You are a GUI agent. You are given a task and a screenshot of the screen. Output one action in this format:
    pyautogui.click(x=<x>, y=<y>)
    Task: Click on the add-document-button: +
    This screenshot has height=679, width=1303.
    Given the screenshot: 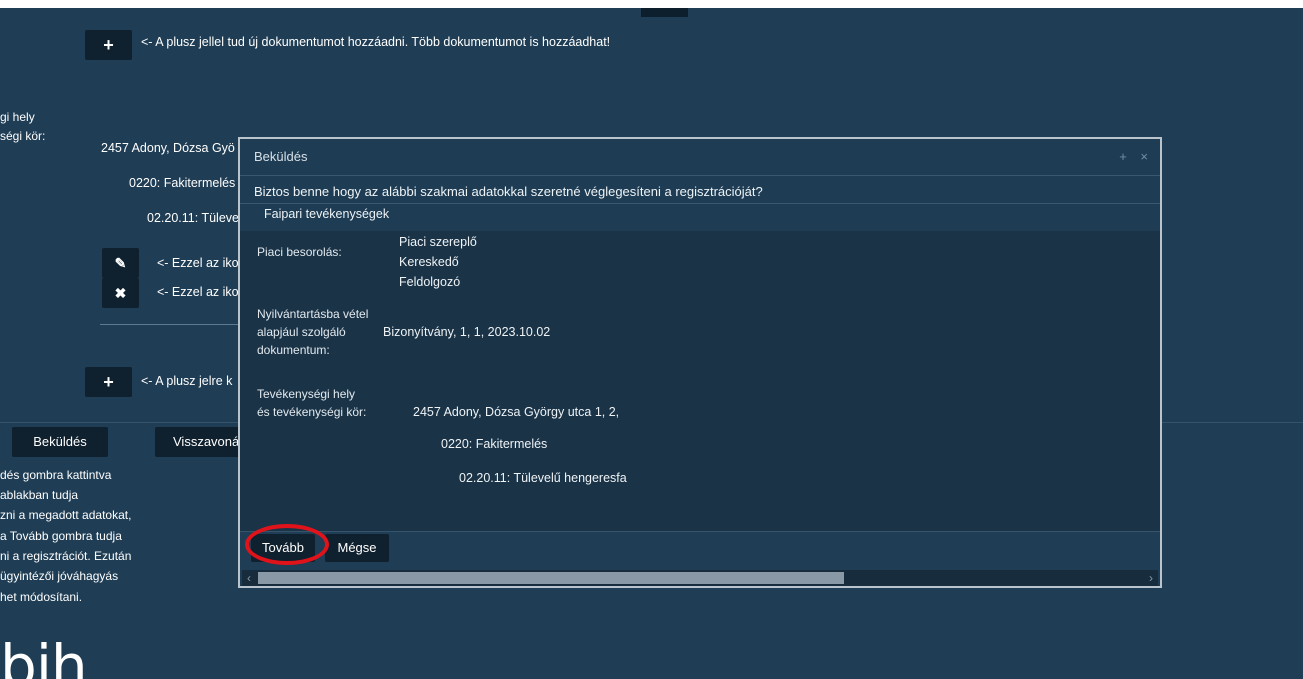 What is the action you would take?
    pyautogui.click(x=108, y=45)
    